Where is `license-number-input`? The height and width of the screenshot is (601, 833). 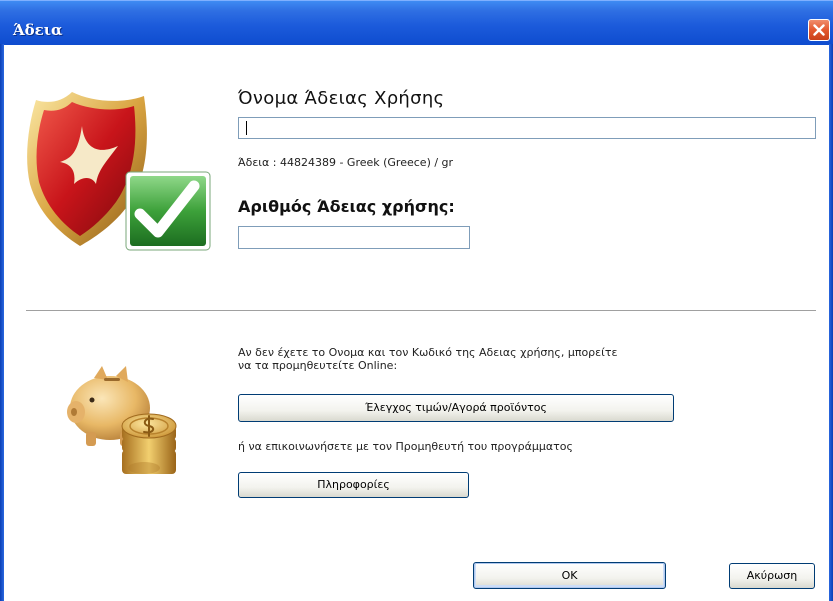
license-number-input is located at coordinates (354, 237).